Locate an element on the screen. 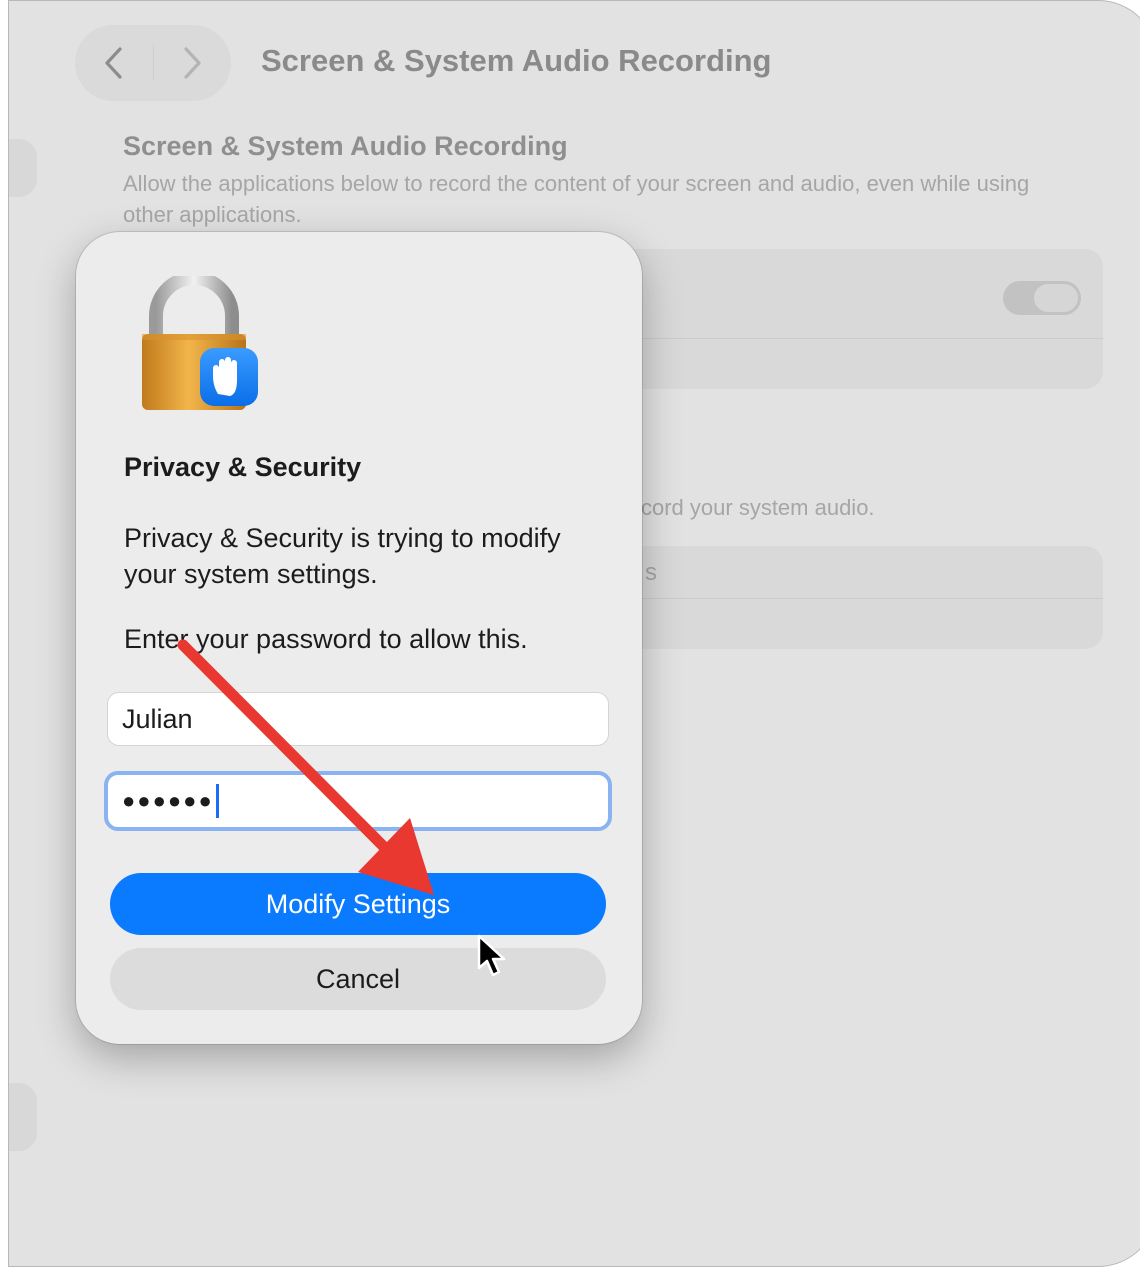 This screenshot has width=1140, height=1267. cancel-button: Cancel is located at coordinates (358, 979).